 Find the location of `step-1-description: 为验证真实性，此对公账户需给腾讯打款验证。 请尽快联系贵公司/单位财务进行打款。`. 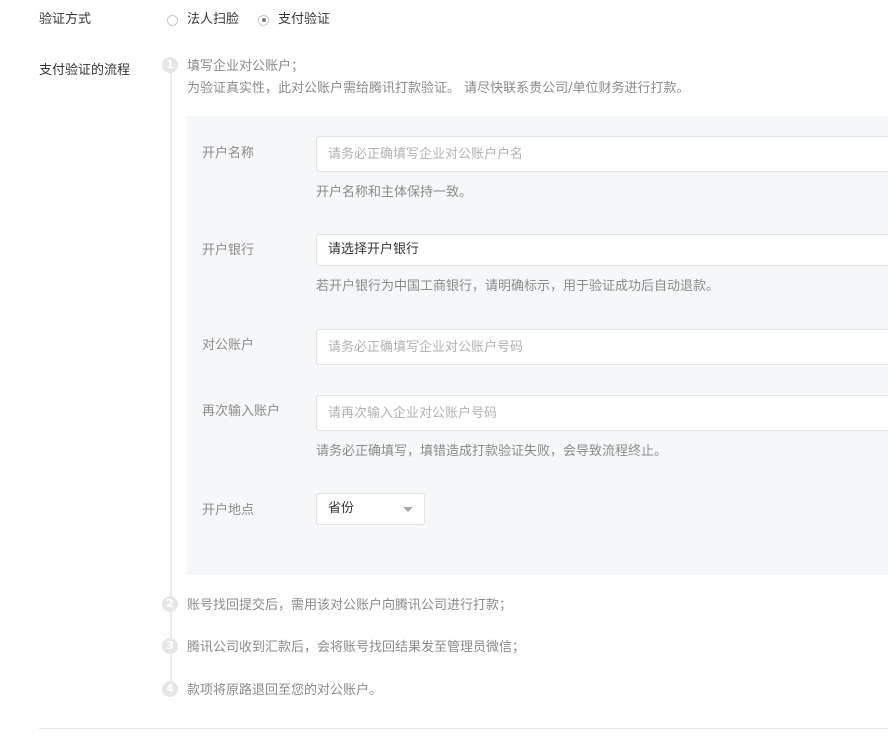

step-1-description: 为验证真实性，此对公账户需给腾讯打款验证。 请尽快联系贵公司/单位财务进行打款。 is located at coordinates (438, 88).